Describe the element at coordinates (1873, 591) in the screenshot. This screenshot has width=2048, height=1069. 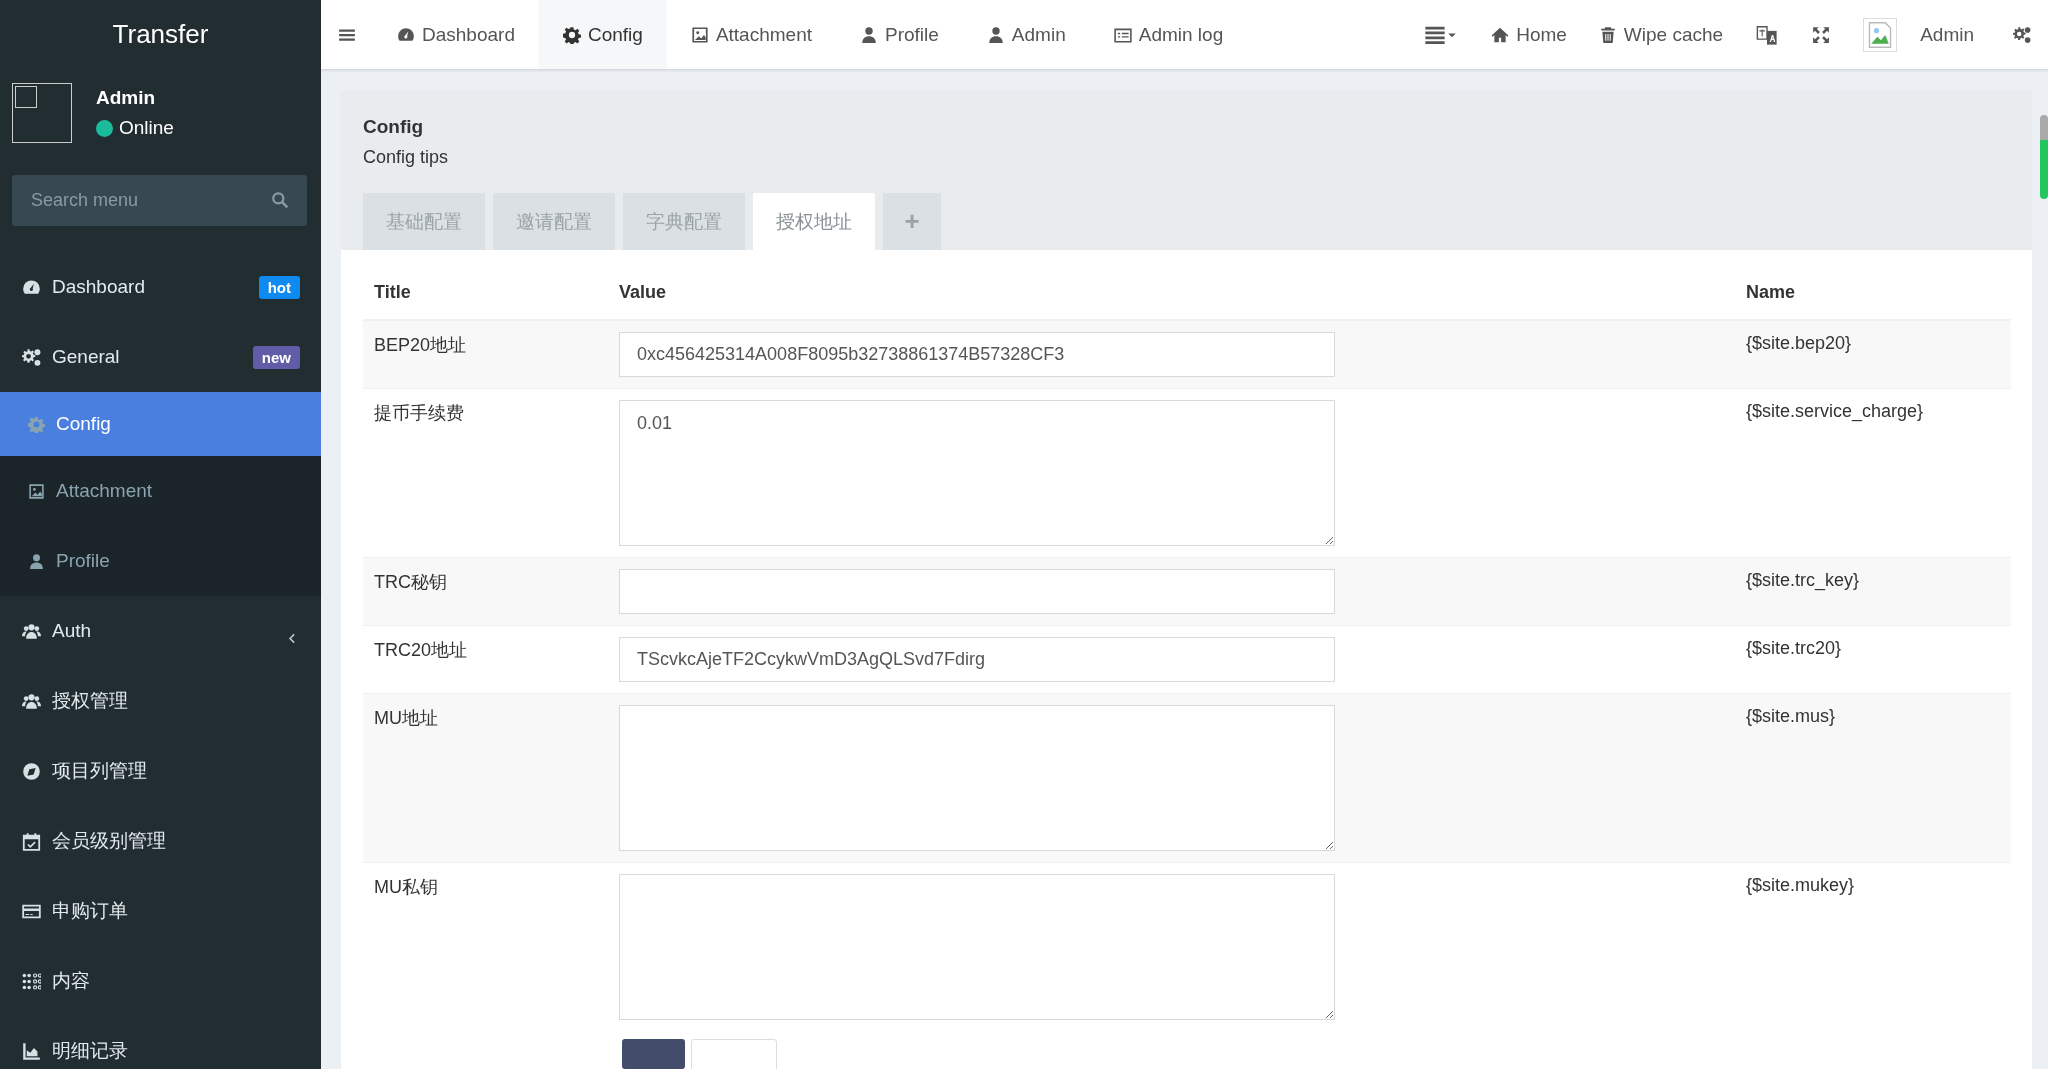
I see `variable-name: {$site.trc_key}` at that location.